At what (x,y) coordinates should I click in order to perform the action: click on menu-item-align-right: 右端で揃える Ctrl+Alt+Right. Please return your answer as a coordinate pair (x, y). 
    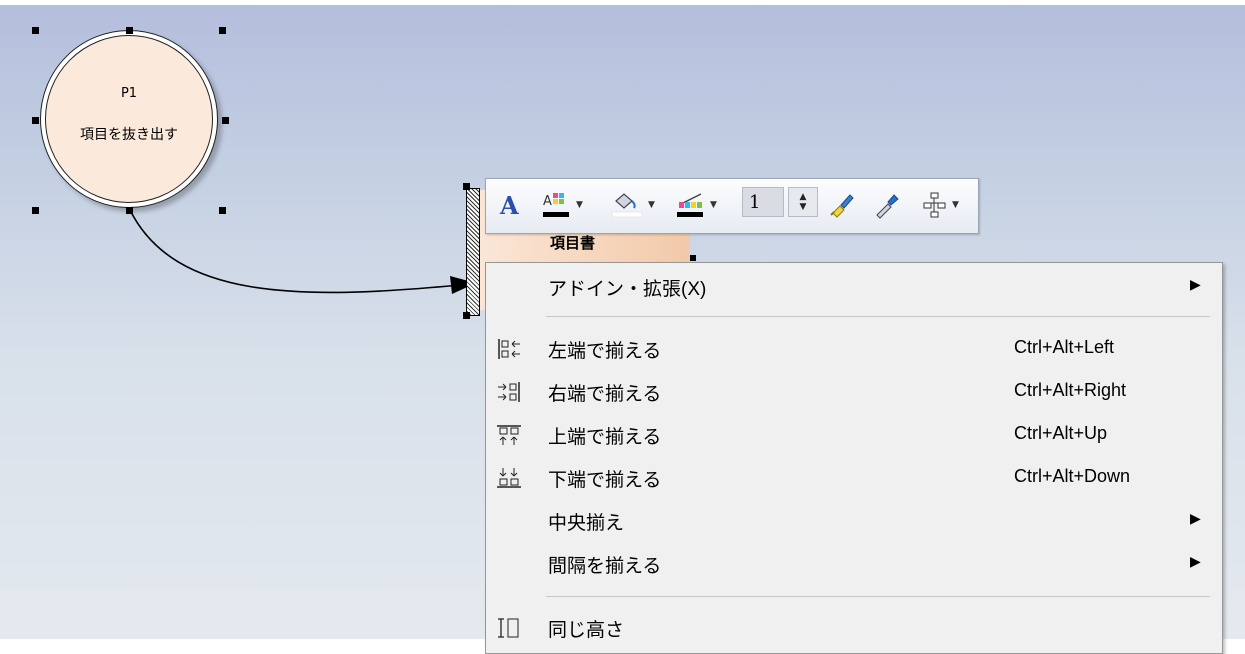
    Looking at the image, I should click on (854, 391).